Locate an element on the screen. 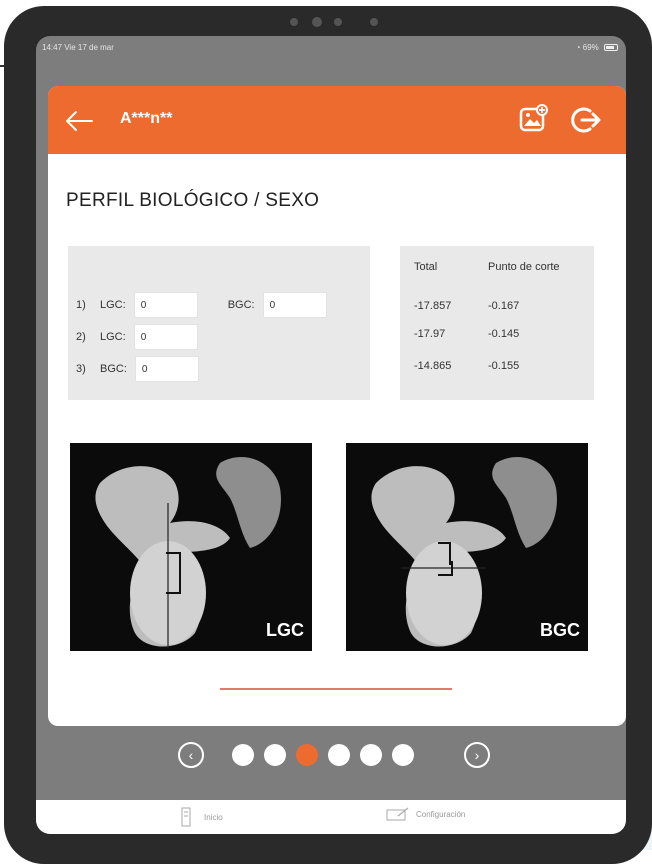 The width and height of the screenshot is (652, 865). logout-icon is located at coordinates (586, 120).